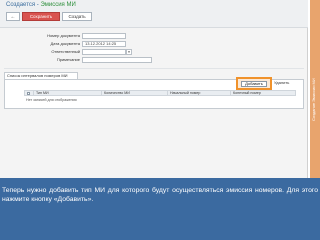  I want to click on column-end-number: Конечный номер, so click(247, 93).